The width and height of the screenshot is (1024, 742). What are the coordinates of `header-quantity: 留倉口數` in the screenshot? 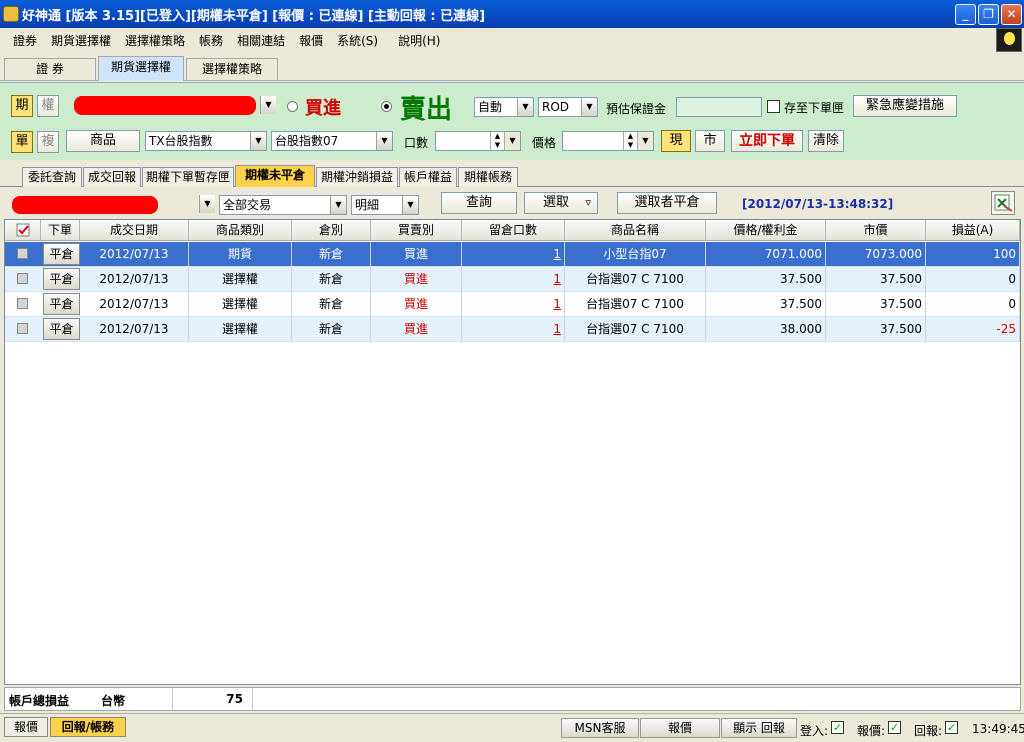 It's located at (513, 230).